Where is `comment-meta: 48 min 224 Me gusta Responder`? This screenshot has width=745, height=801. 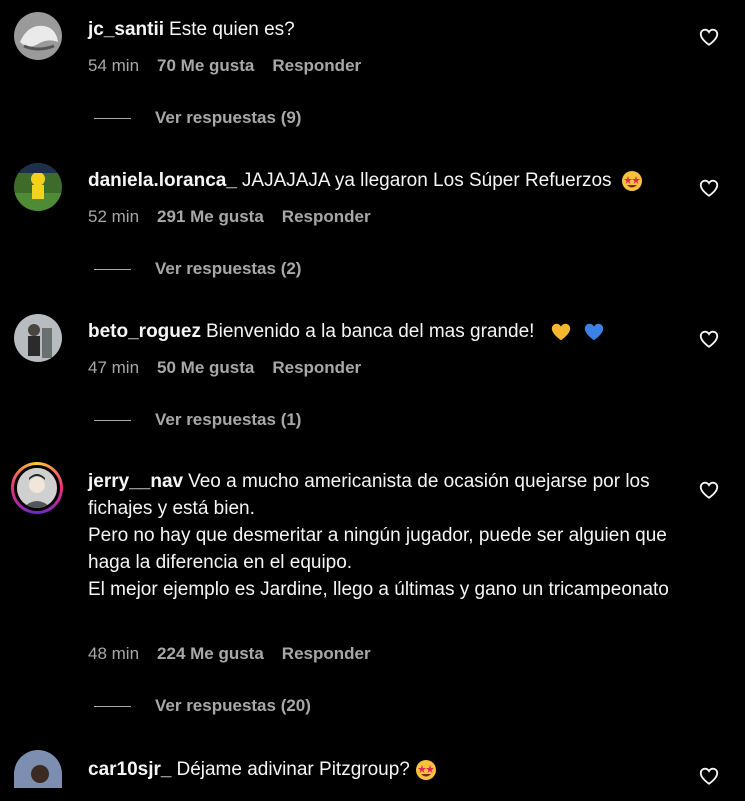
comment-meta: 48 min 224 Me gusta Responder is located at coordinates (229, 654).